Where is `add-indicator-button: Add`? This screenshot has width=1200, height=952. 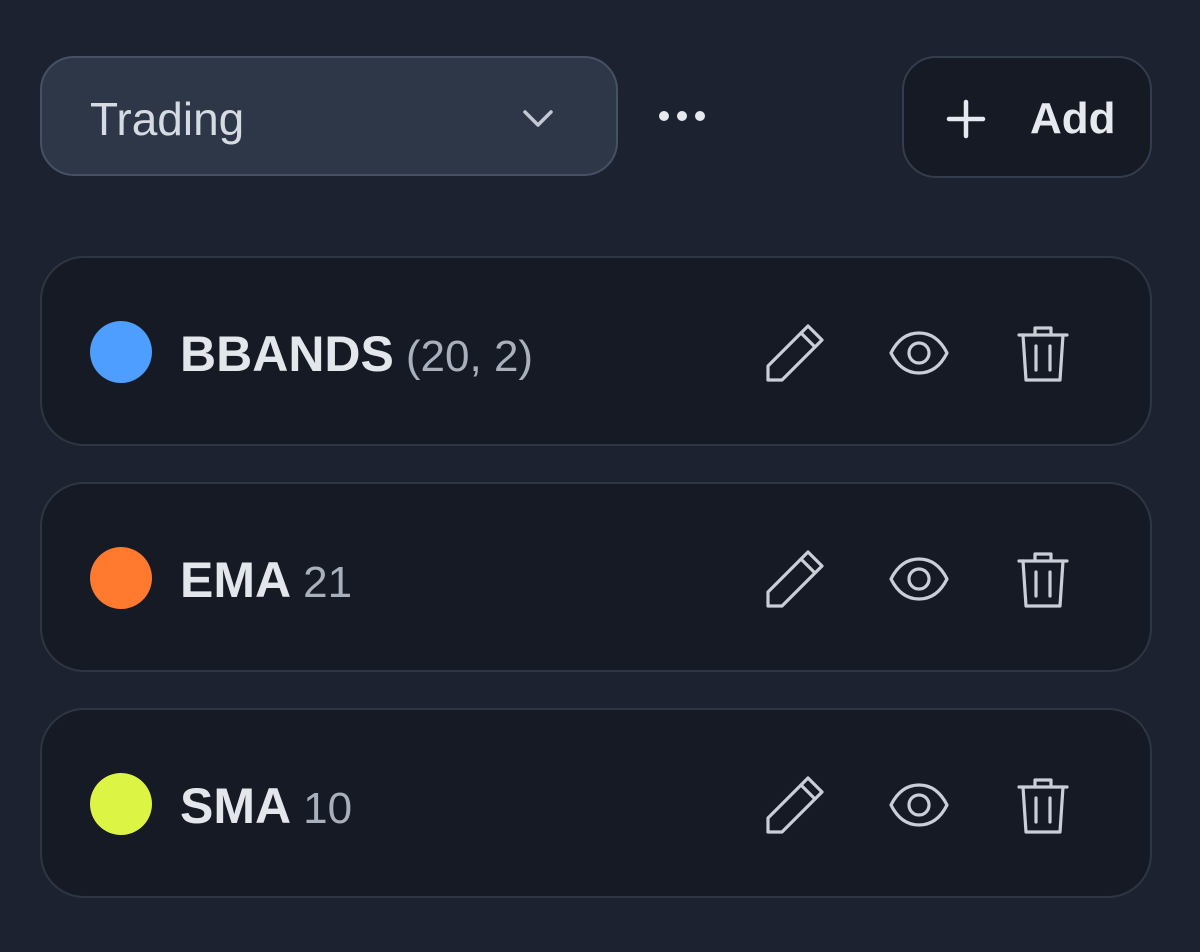
add-indicator-button: Add is located at coordinates (1027, 117).